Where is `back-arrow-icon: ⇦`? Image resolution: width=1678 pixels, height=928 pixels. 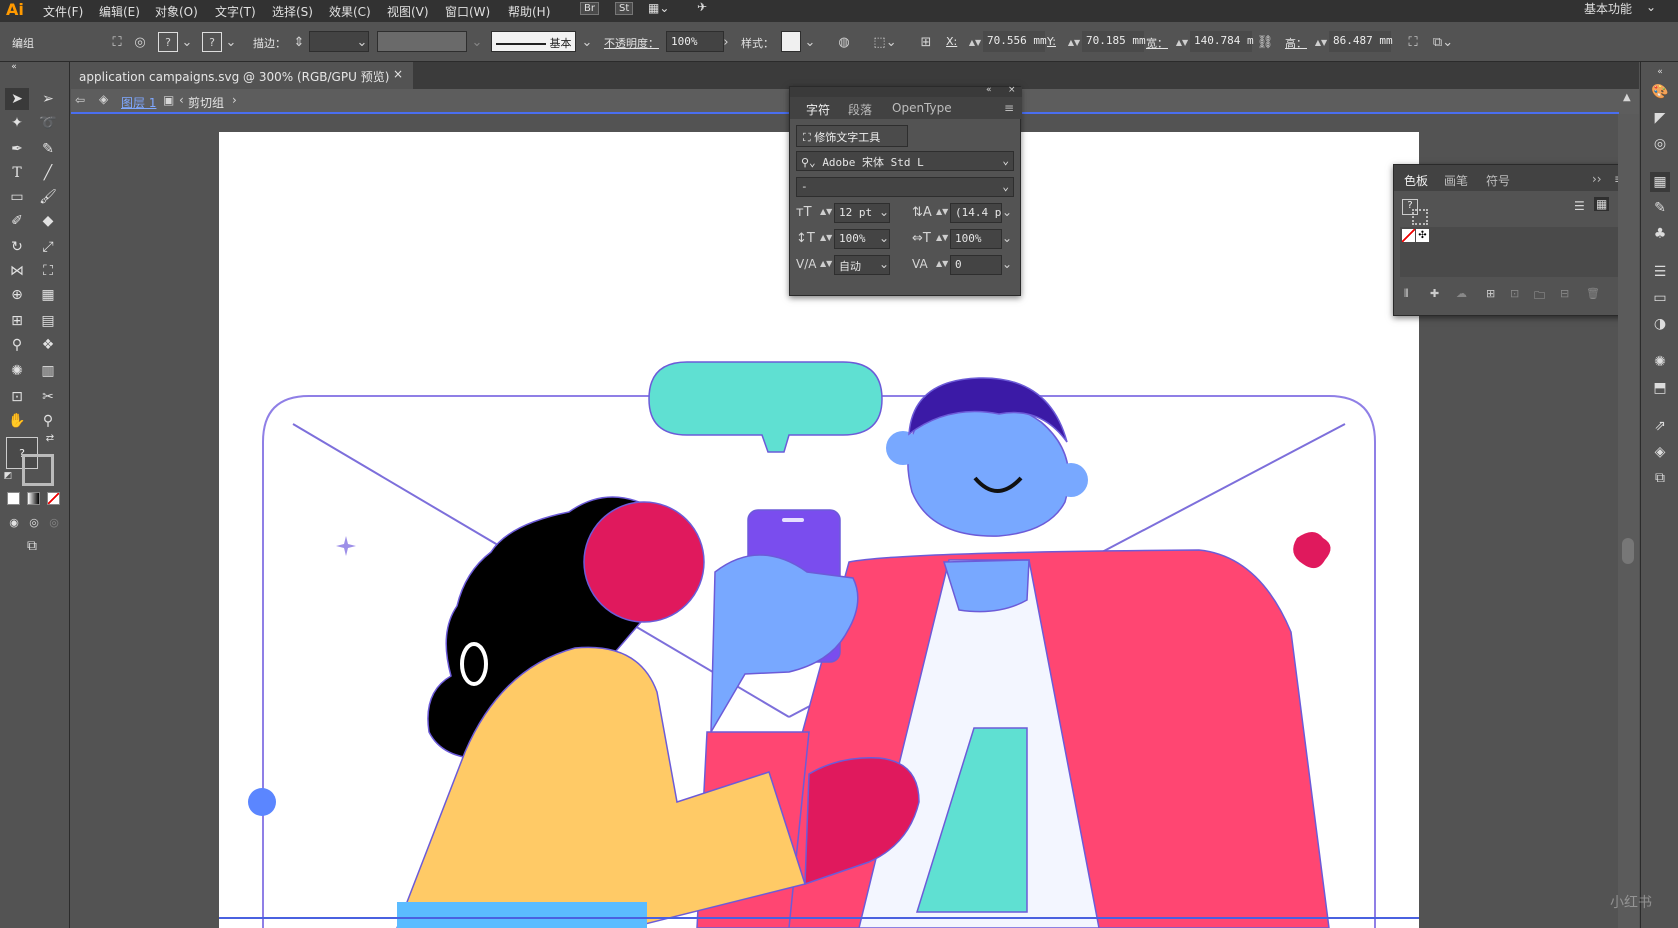 back-arrow-icon: ⇦ is located at coordinates (80, 100).